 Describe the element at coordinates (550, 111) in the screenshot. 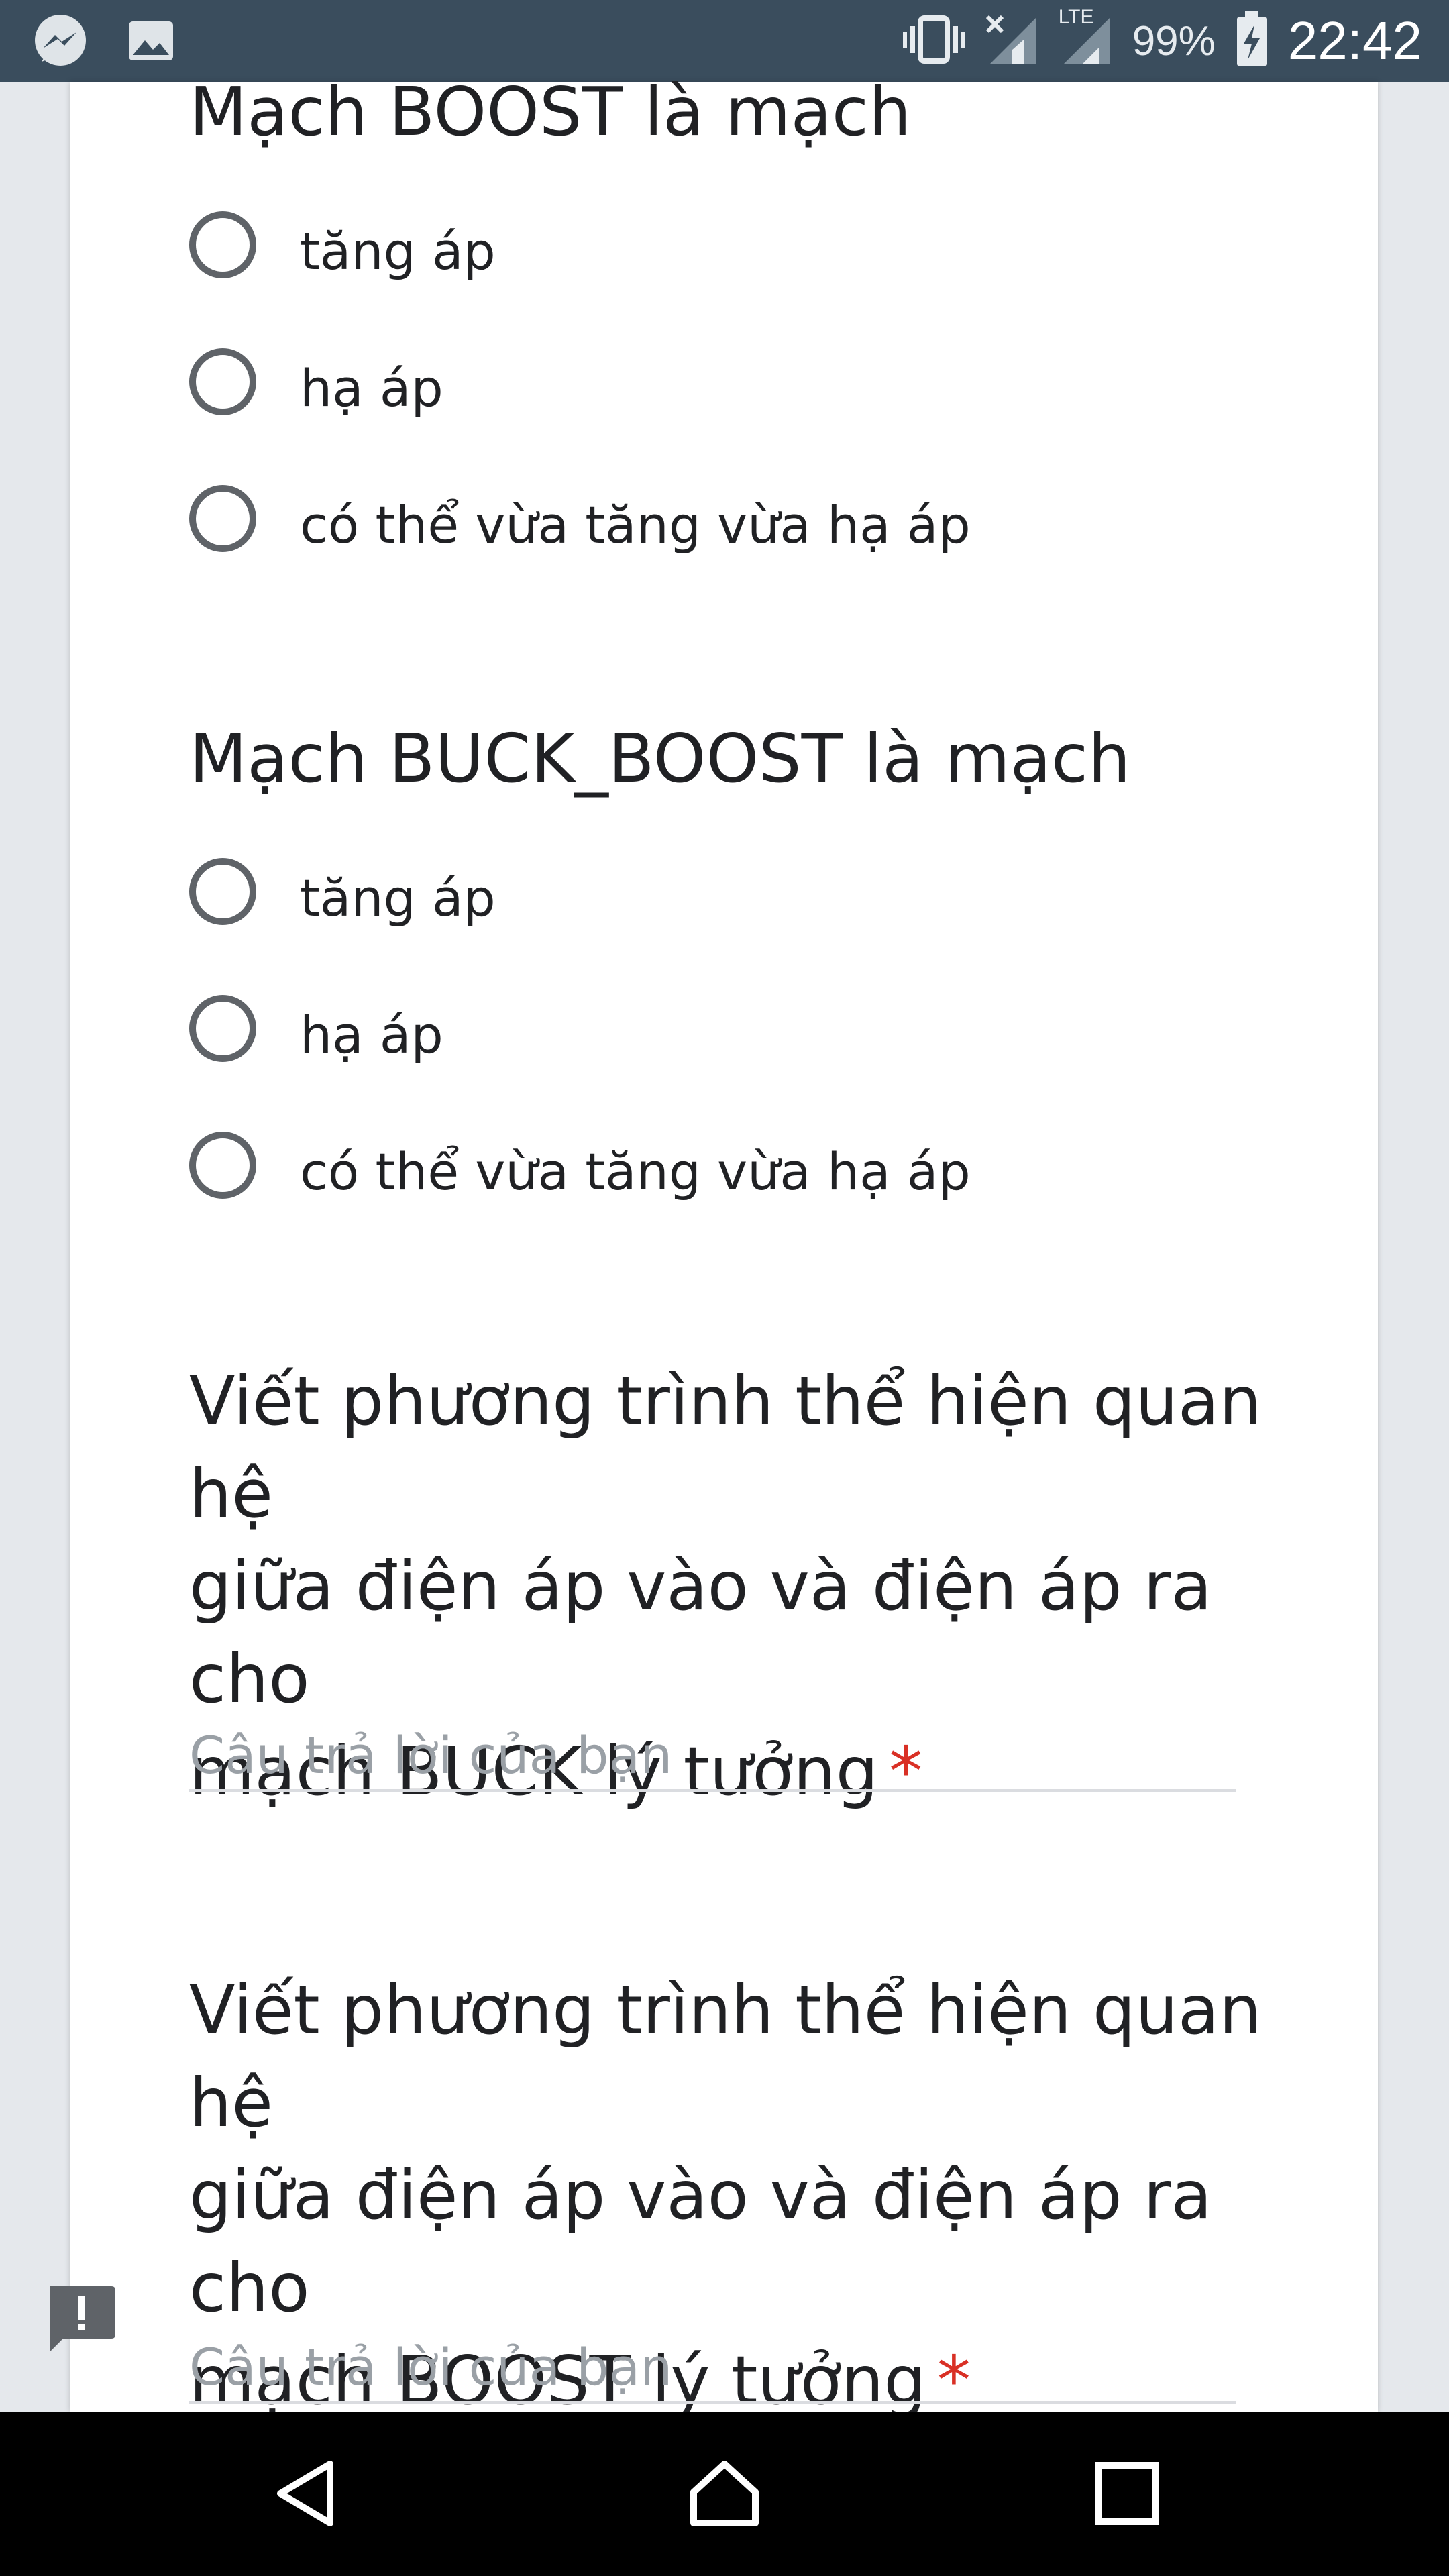

I see `question-title: Mạch BOOST là mạch` at that location.